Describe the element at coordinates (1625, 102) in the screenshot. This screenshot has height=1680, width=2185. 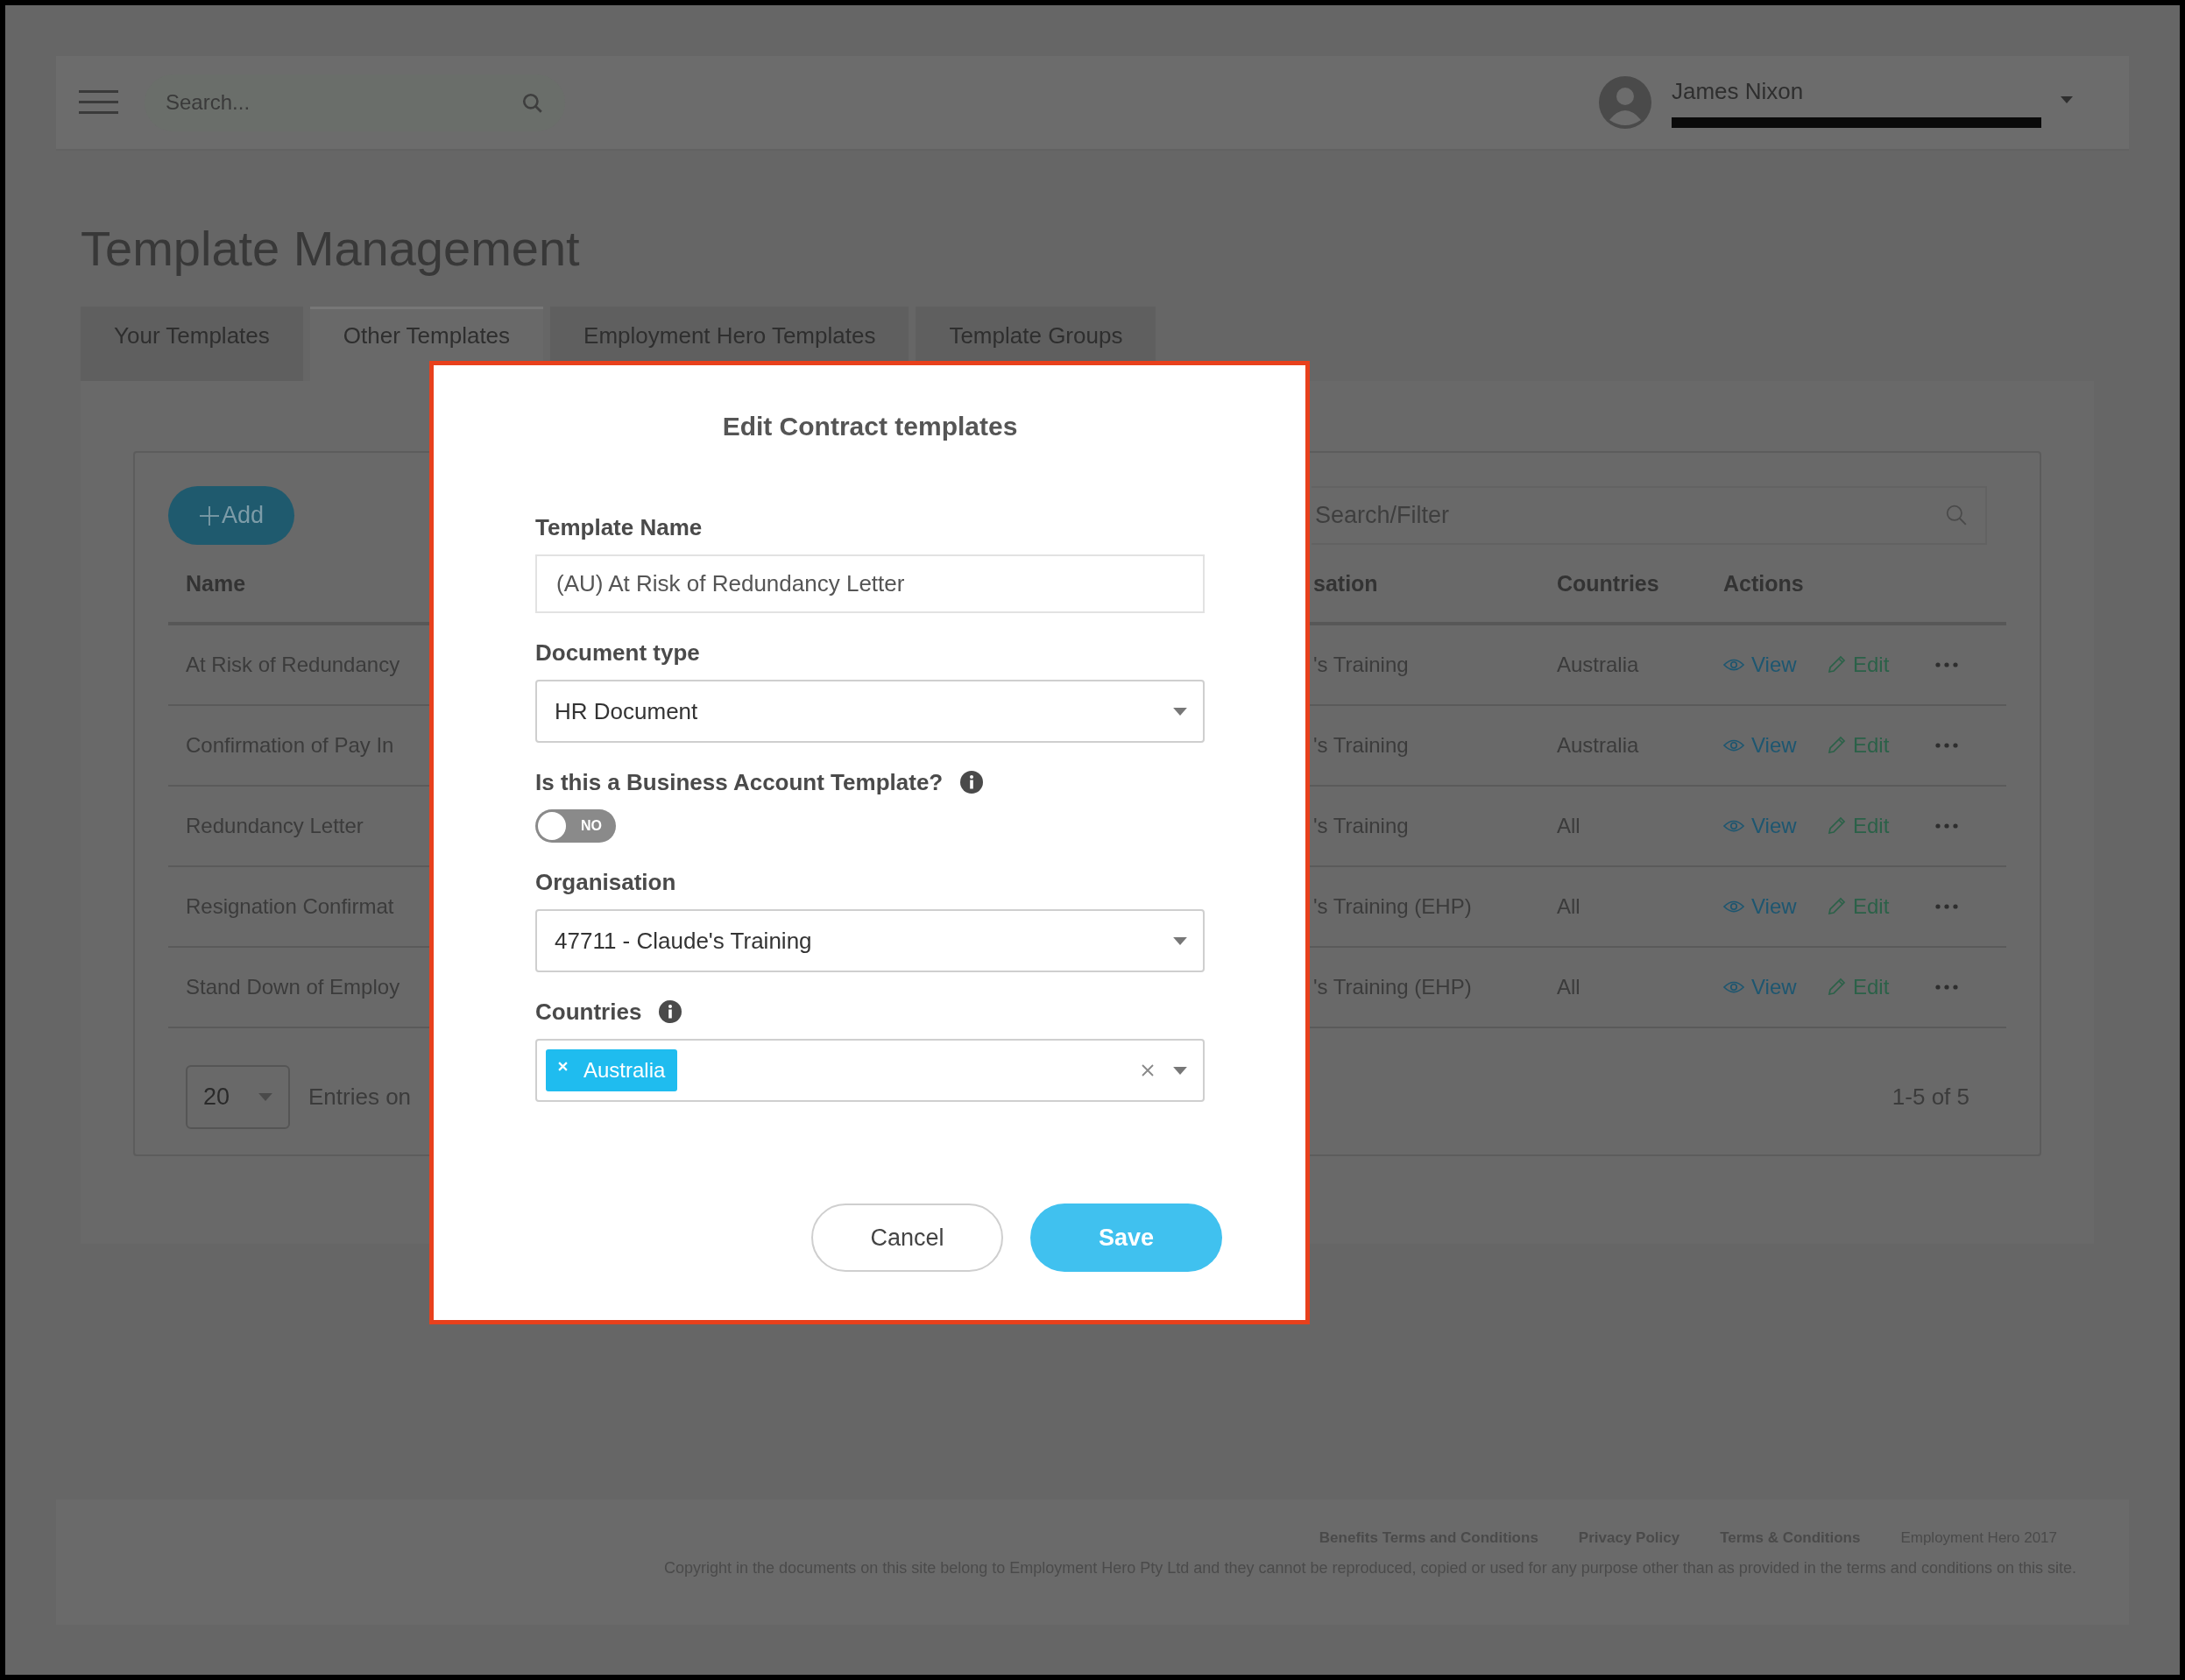
I see `avatar-icon` at that location.